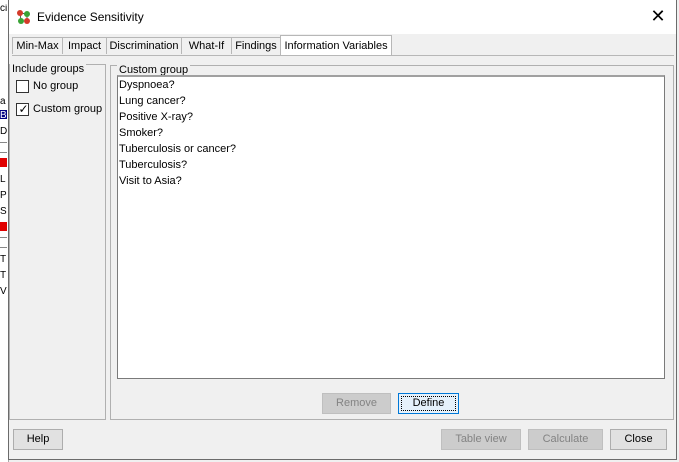 This screenshot has width=679, height=462. What do you see at coordinates (23, 17) in the screenshot?
I see `network-nodes-icon` at bounding box center [23, 17].